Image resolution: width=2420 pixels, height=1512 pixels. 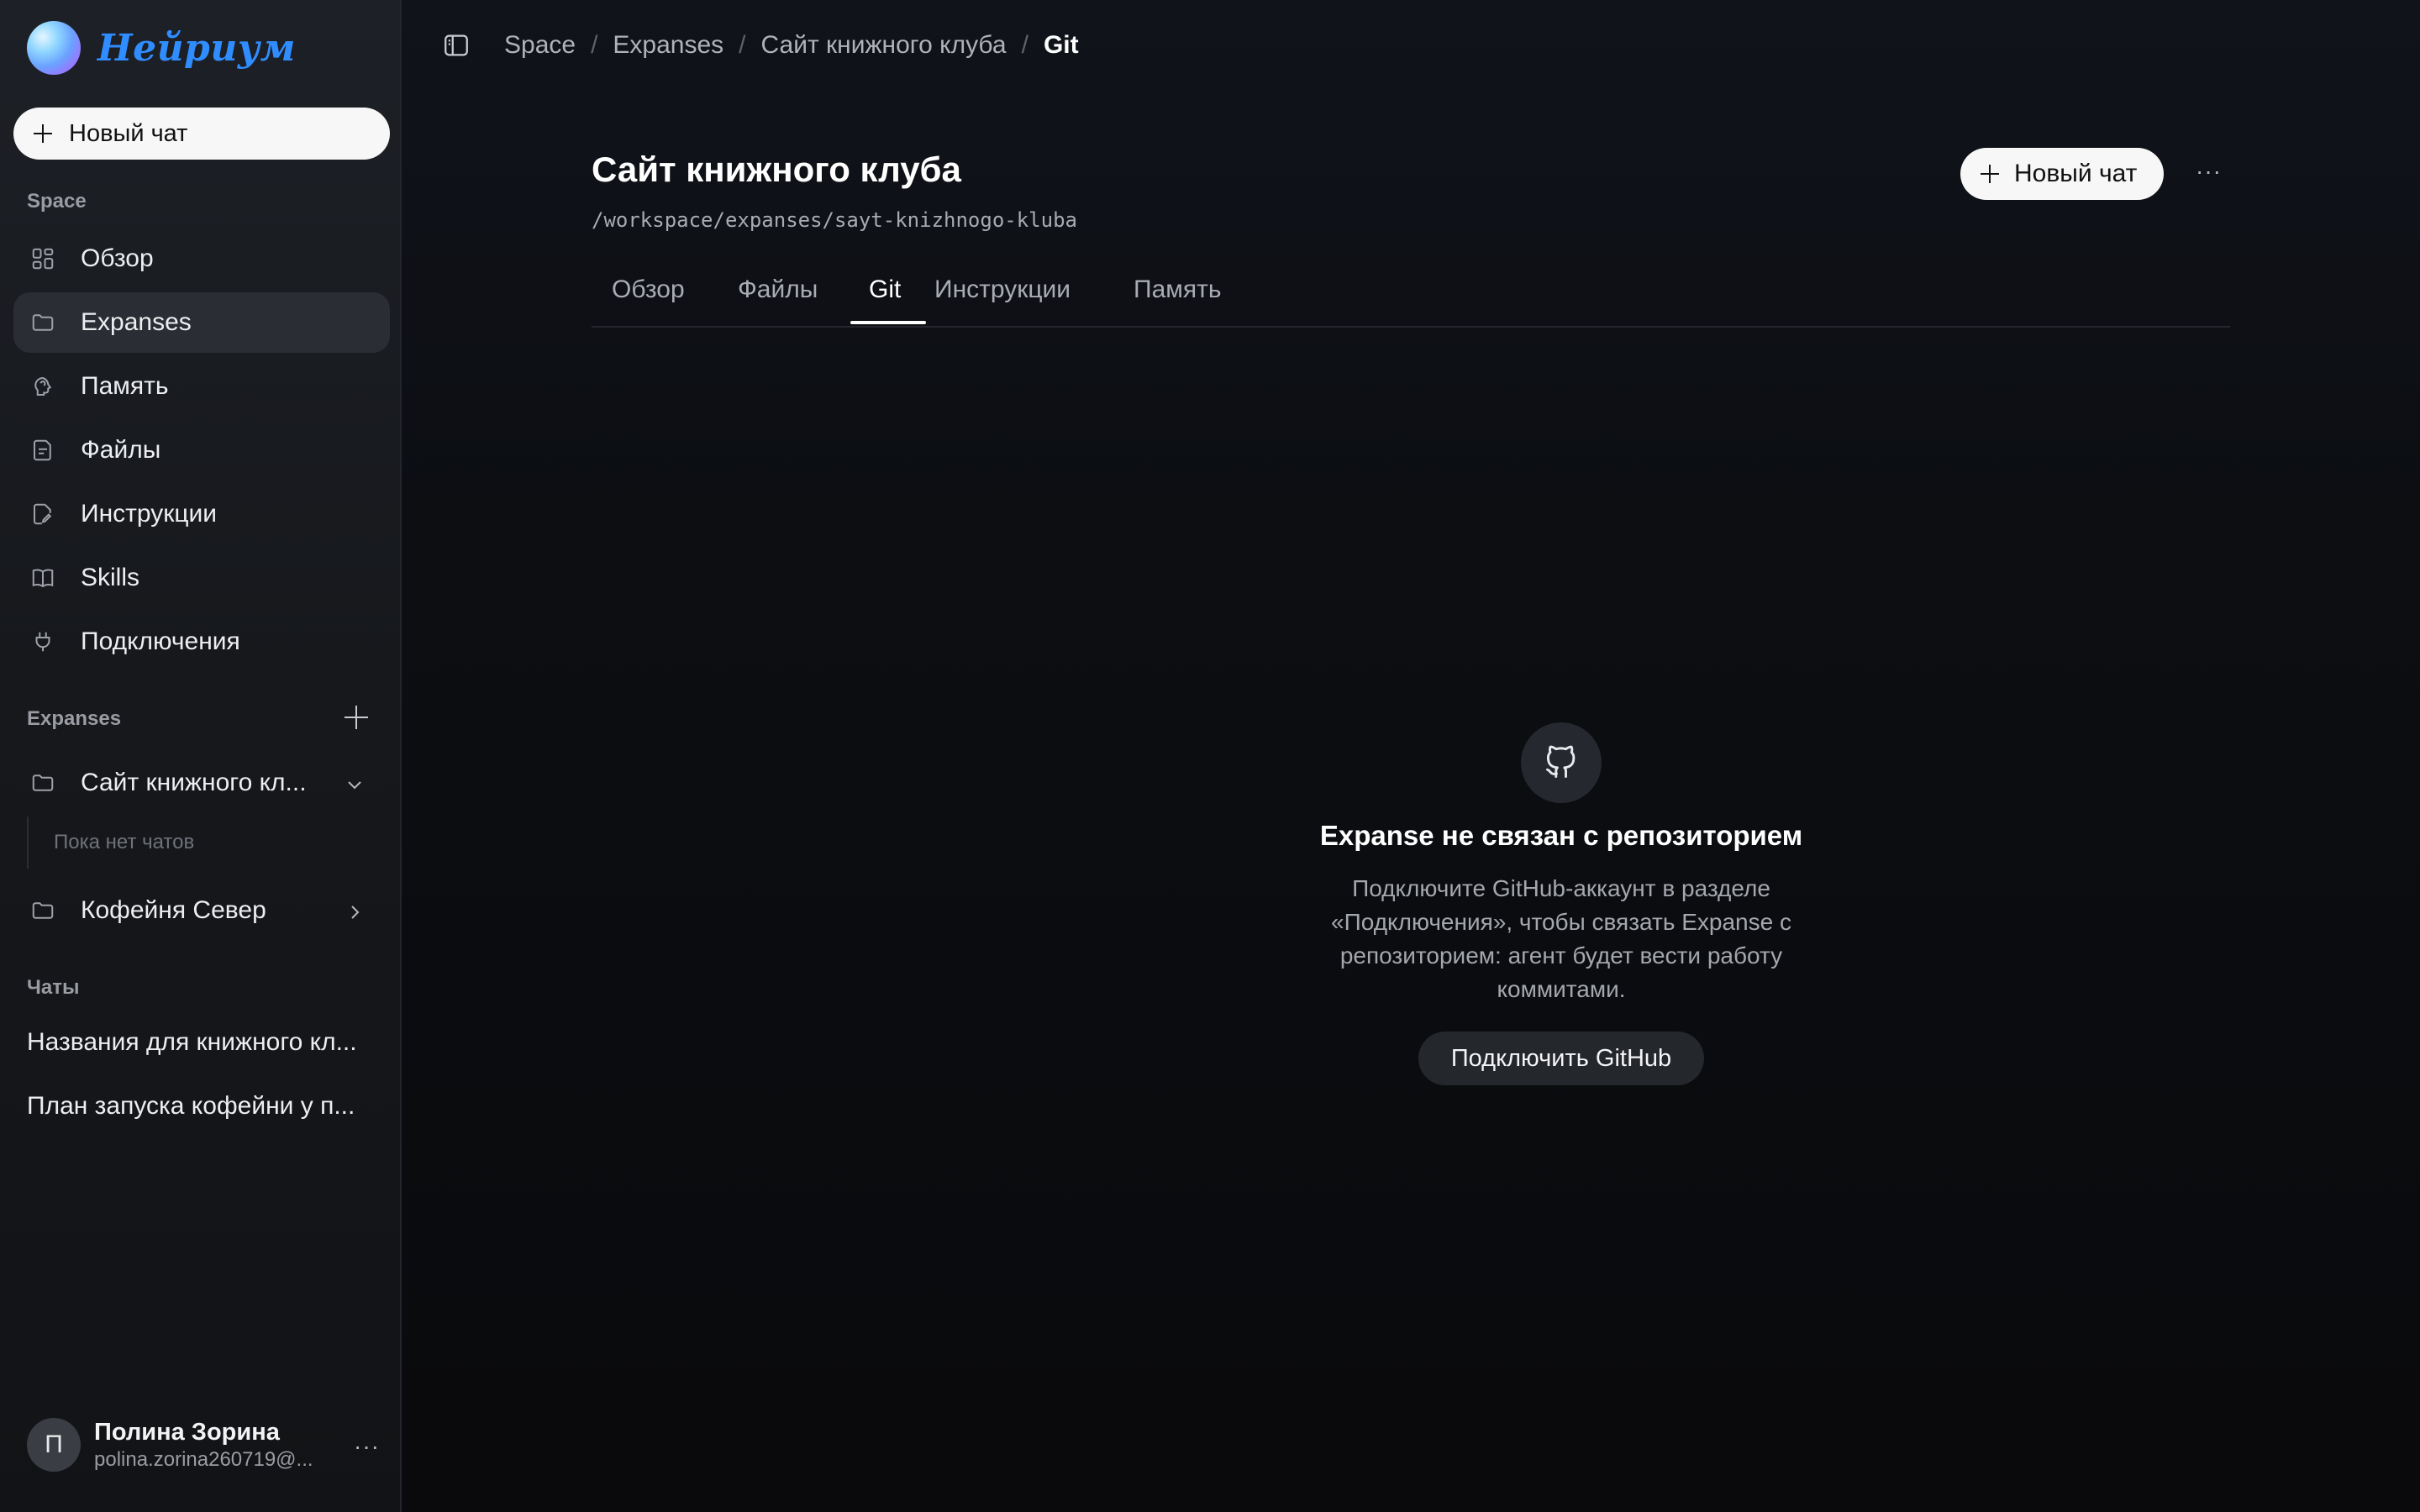 What do you see at coordinates (668, 45) in the screenshot?
I see `breadcrumb-expanses: Expanses` at bounding box center [668, 45].